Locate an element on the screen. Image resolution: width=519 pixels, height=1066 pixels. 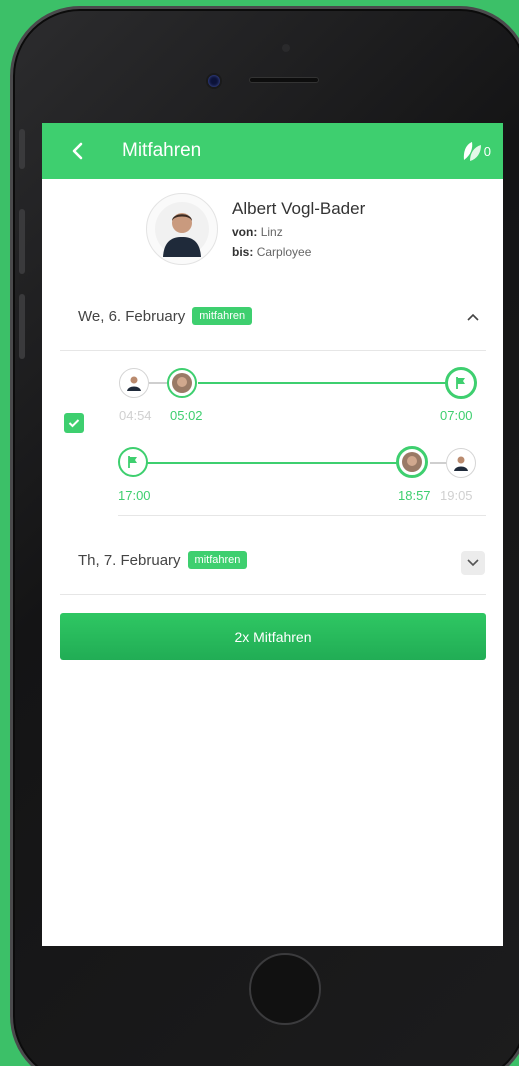
mitfahren-button: 2x Mitfahren is located at coordinates (273, 636).